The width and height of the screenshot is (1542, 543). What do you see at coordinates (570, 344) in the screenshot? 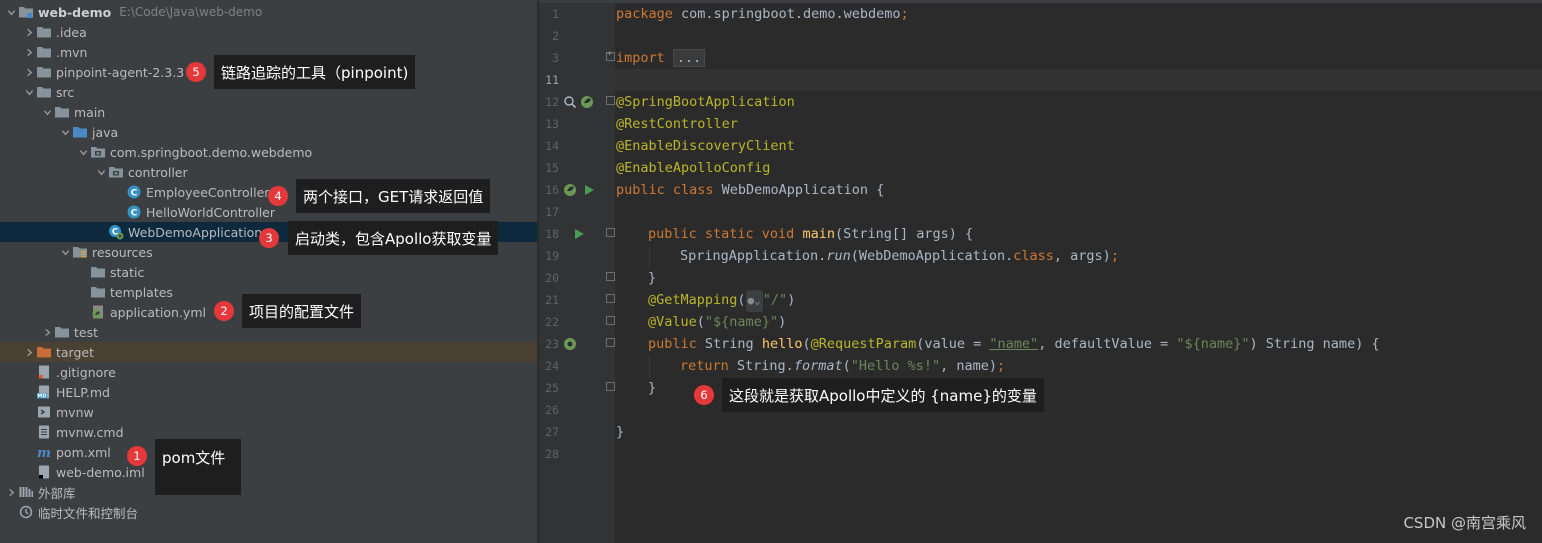
I see `request-mapping-icon` at bounding box center [570, 344].